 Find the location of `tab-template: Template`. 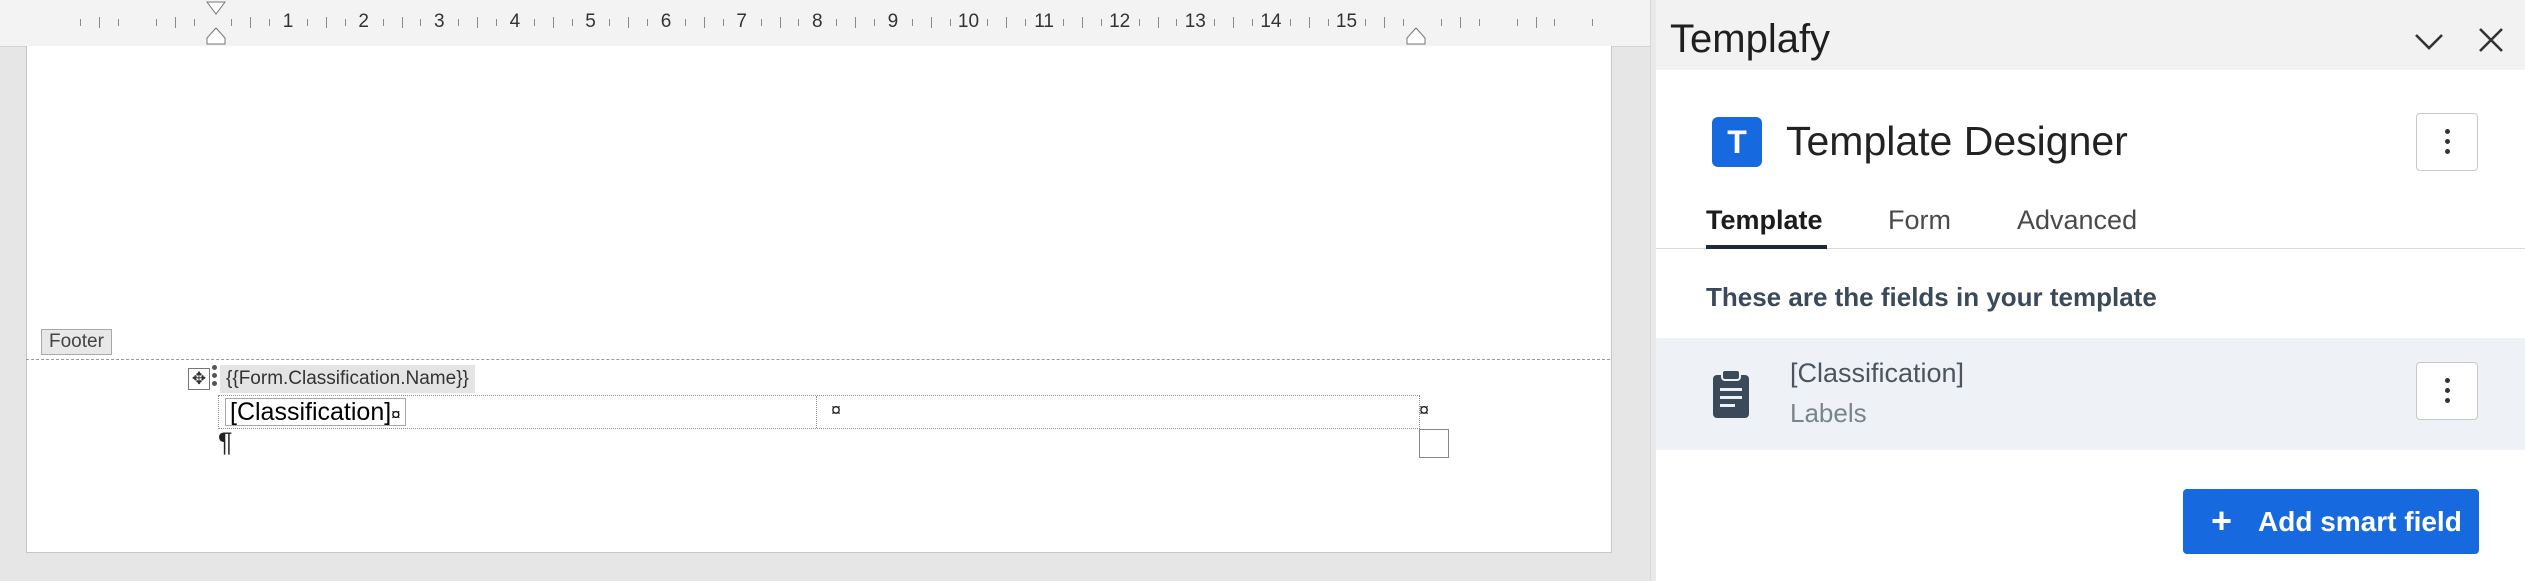

tab-template: Template is located at coordinates (1764, 220).